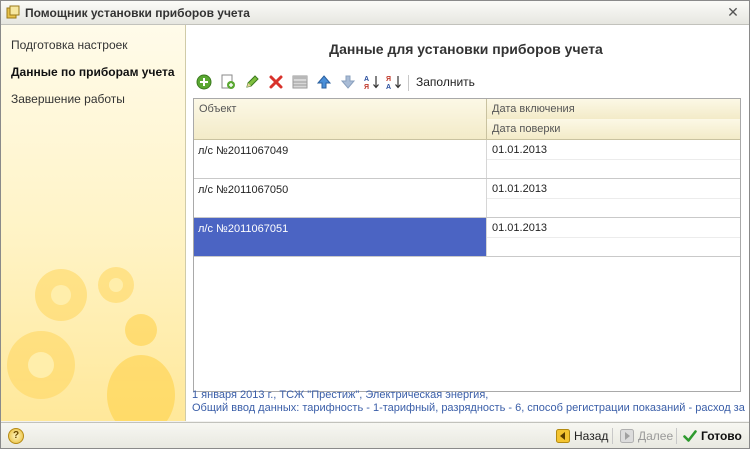  Describe the element at coordinates (218, 109) in the screenshot. I see `column-header-object-label: Объект` at that location.